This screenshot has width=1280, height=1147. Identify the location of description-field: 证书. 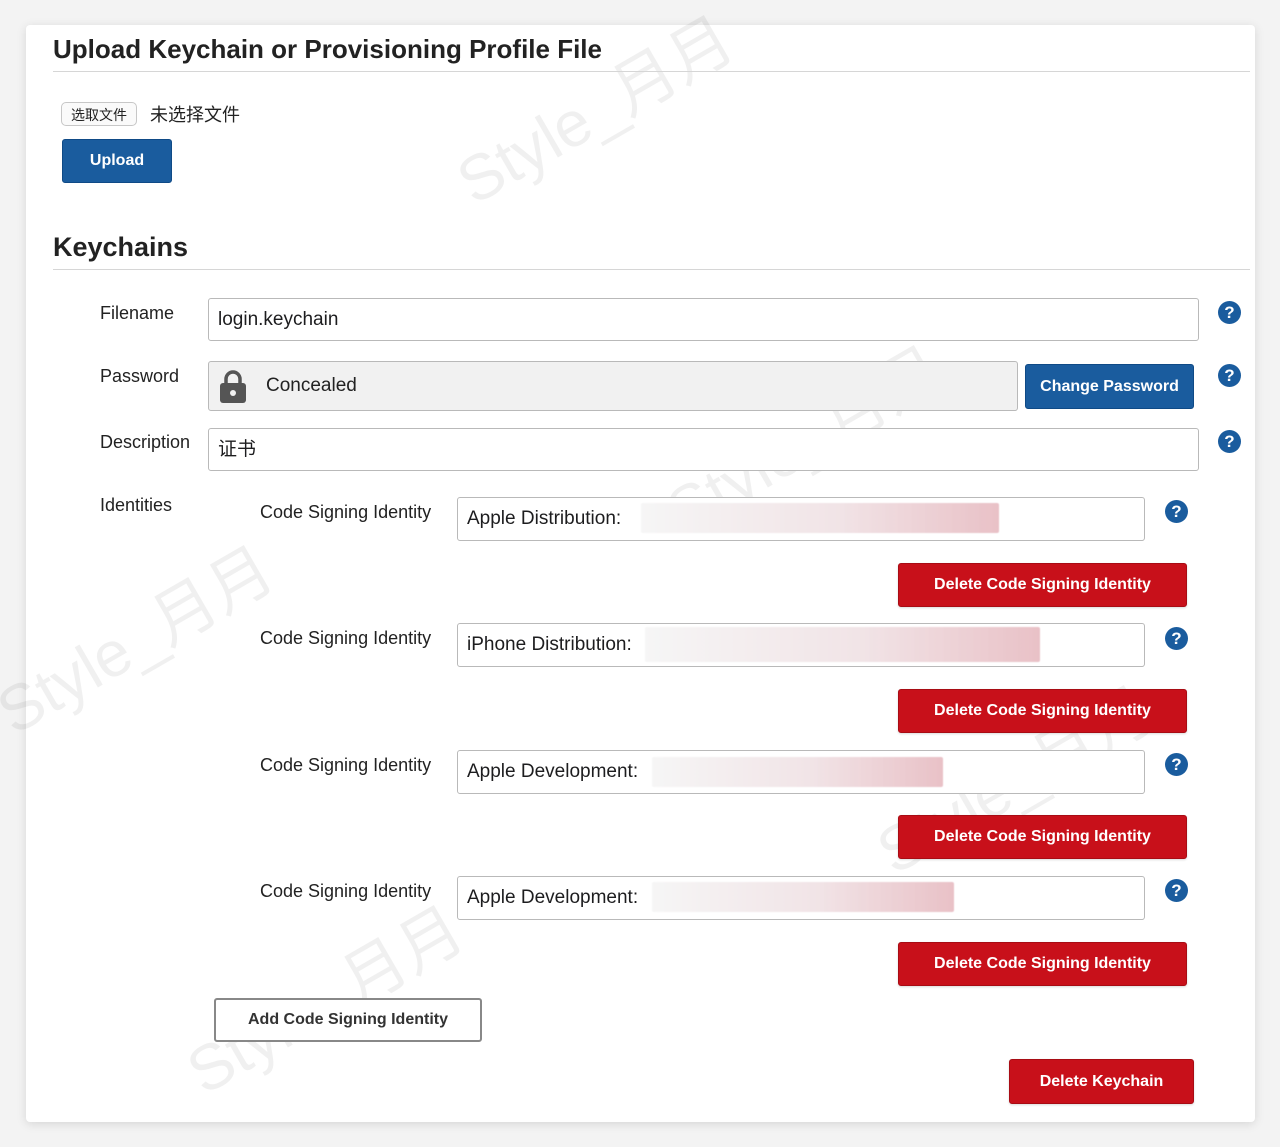
(703, 449).